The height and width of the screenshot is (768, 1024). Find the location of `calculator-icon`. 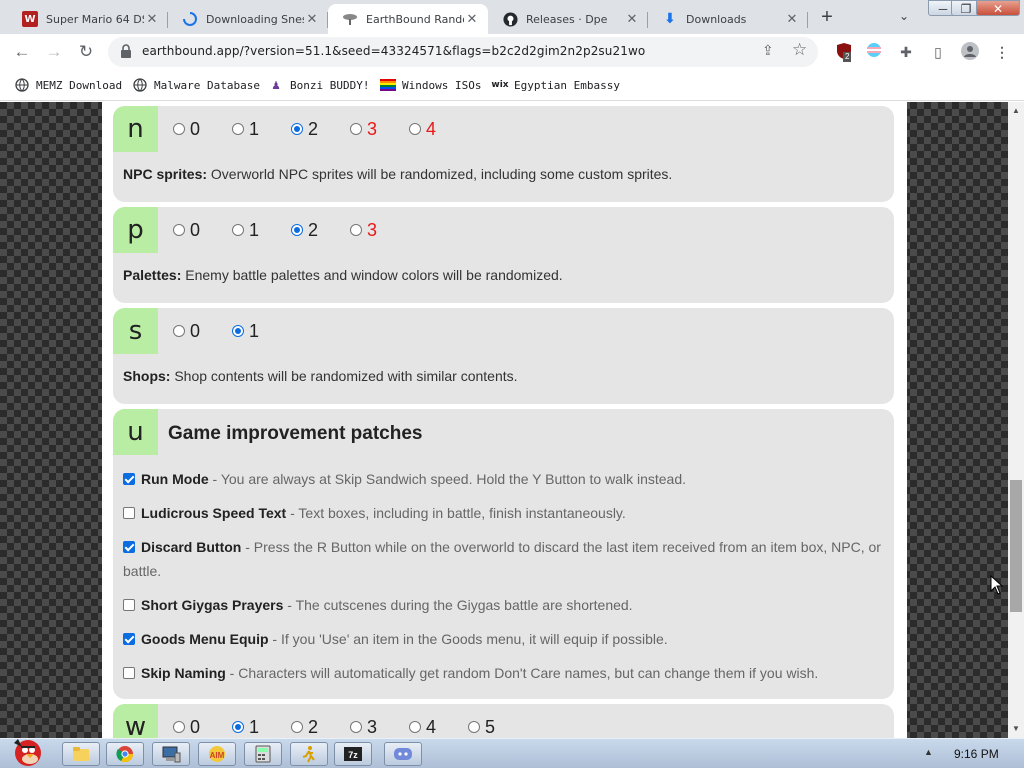

calculator-icon is located at coordinates (263, 754).